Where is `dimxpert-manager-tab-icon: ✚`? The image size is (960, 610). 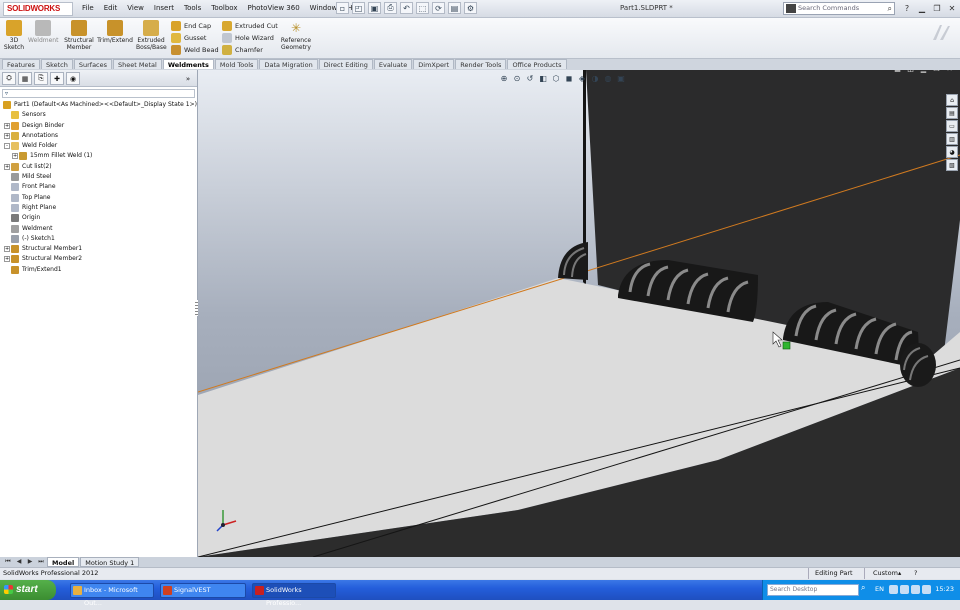
dimxpert-manager-tab-icon: ✚ is located at coordinates (57, 78).